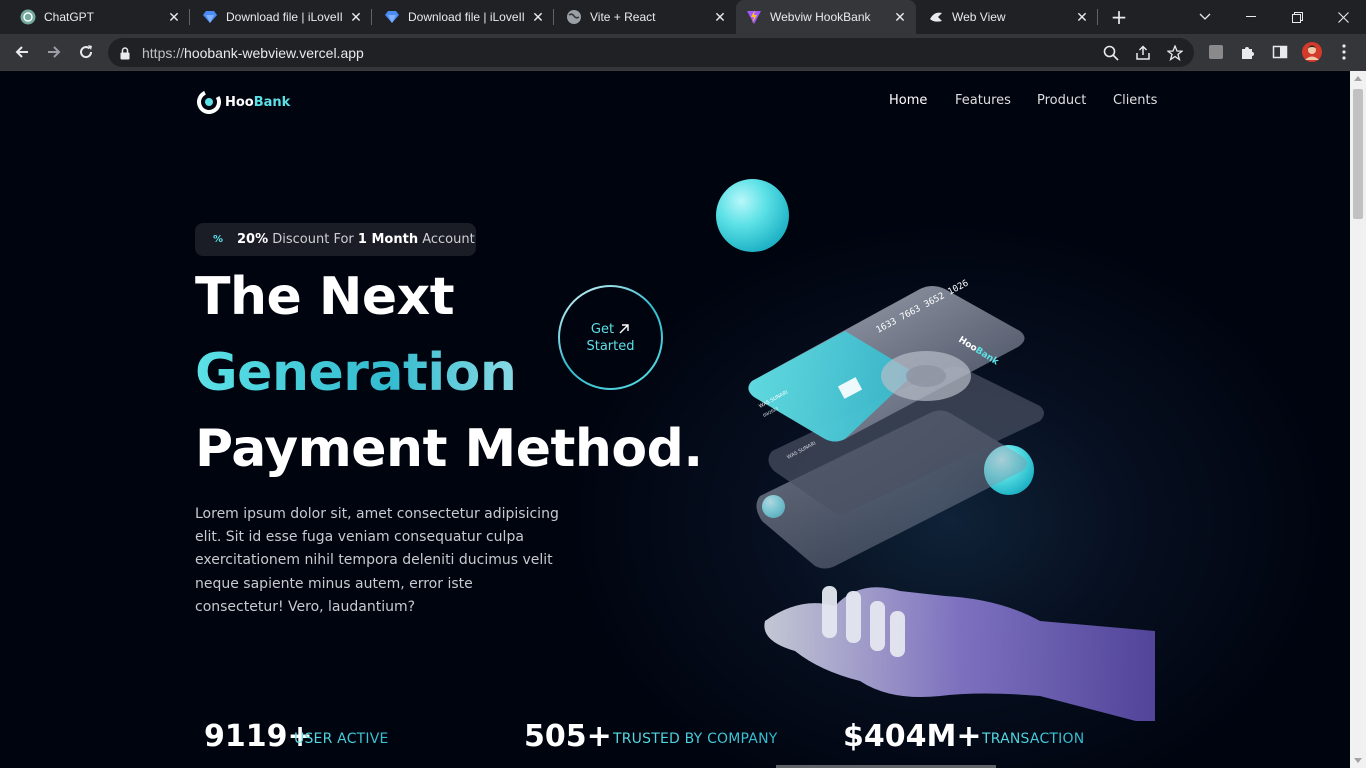 The image size is (1366, 768). What do you see at coordinates (624, 329) in the screenshot?
I see `arrow-up-right-icon` at bounding box center [624, 329].